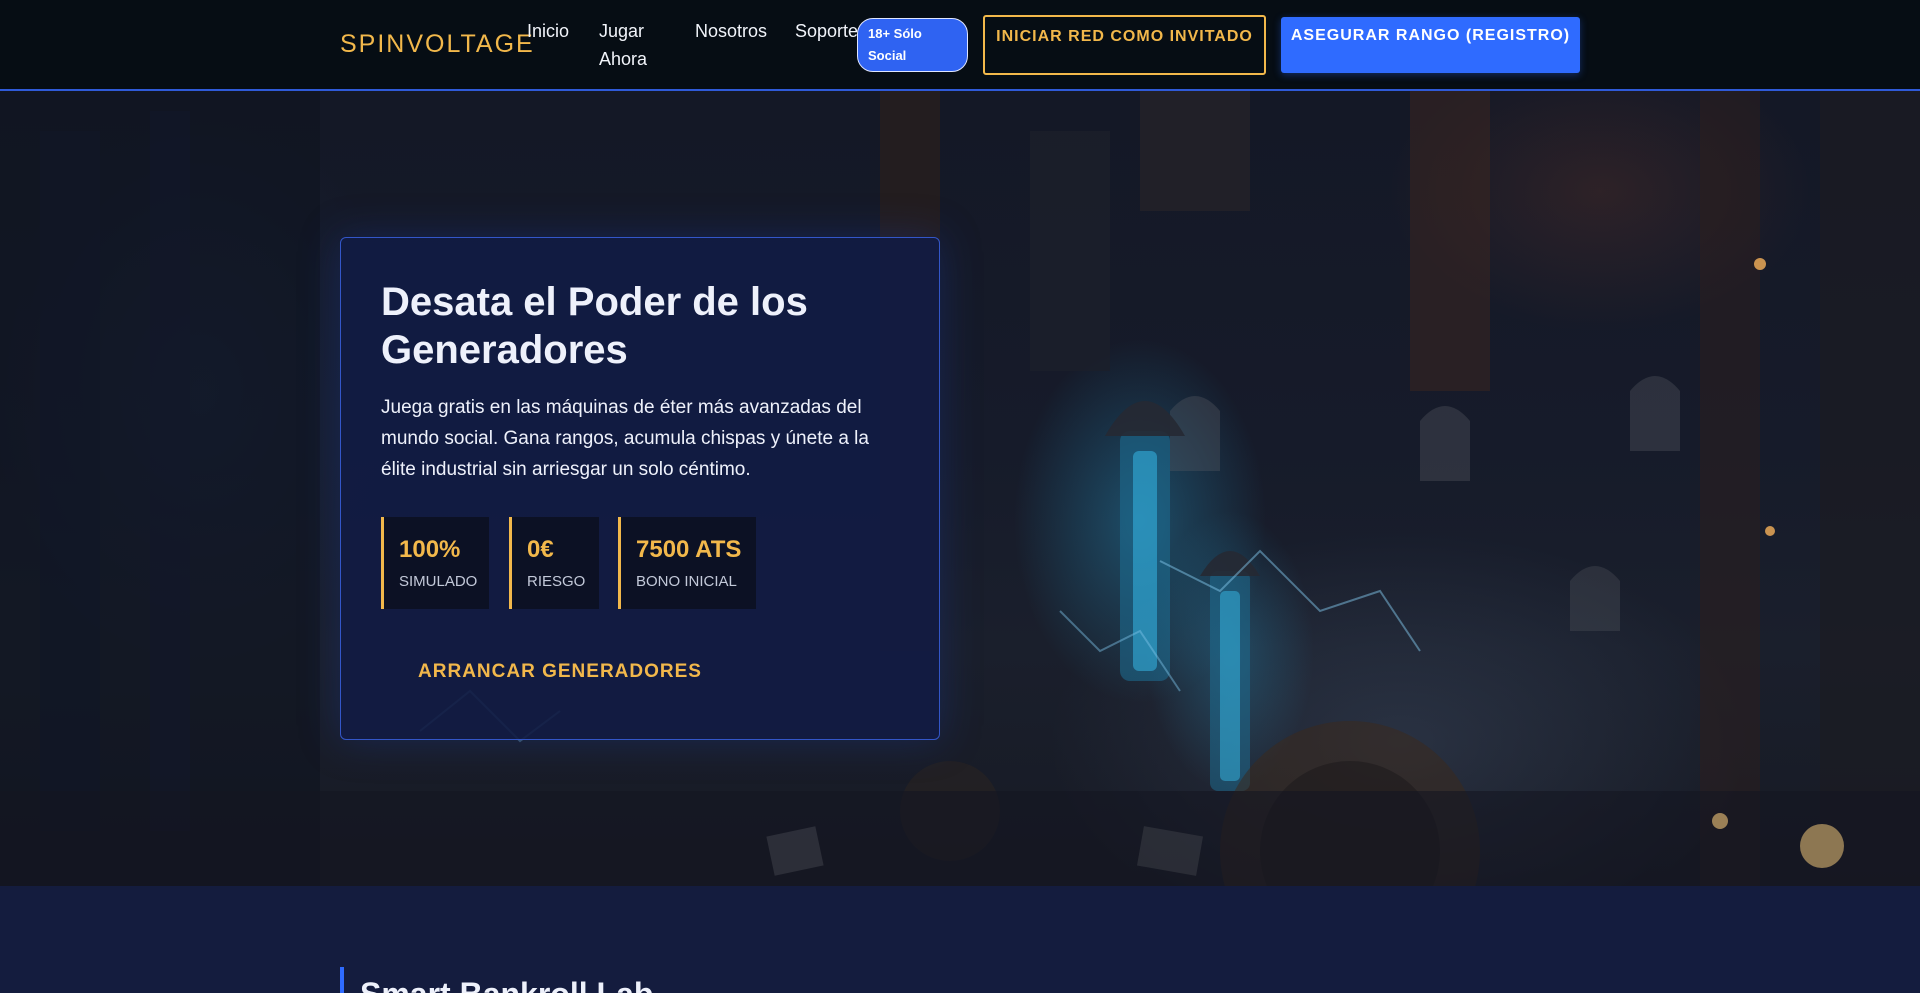 This screenshot has height=993, width=1920. What do you see at coordinates (437, 44) in the screenshot?
I see `site-logo: SPINVOLTAGE` at bounding box center [437, 44].